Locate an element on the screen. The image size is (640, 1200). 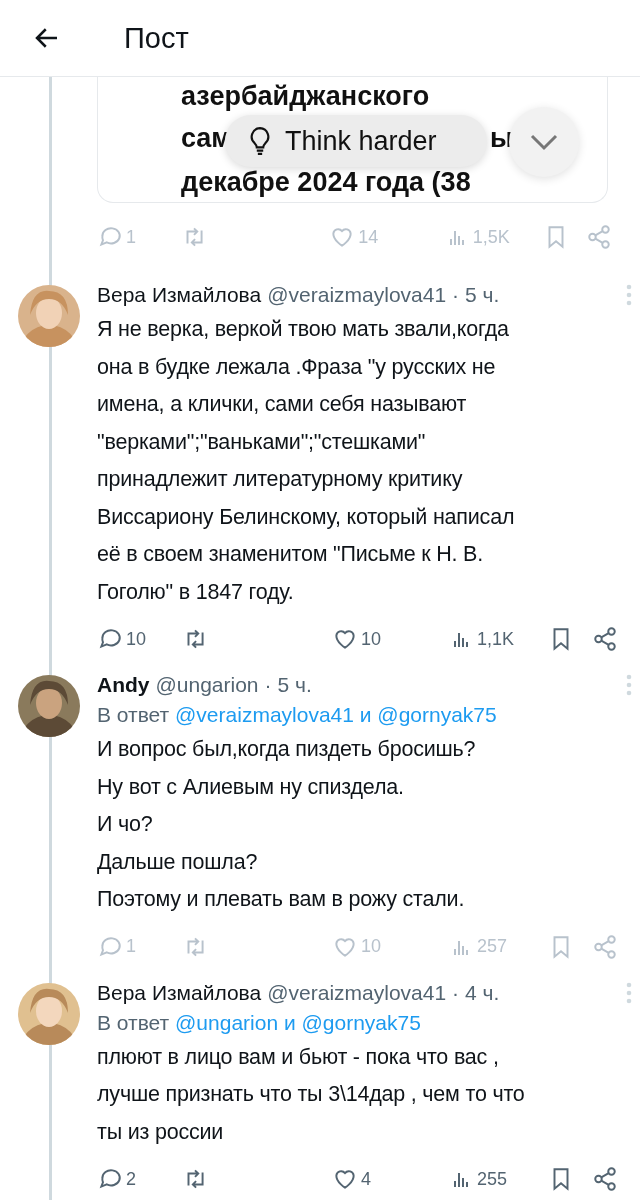
reply-button: 10 is located at coordinates (139, 639).